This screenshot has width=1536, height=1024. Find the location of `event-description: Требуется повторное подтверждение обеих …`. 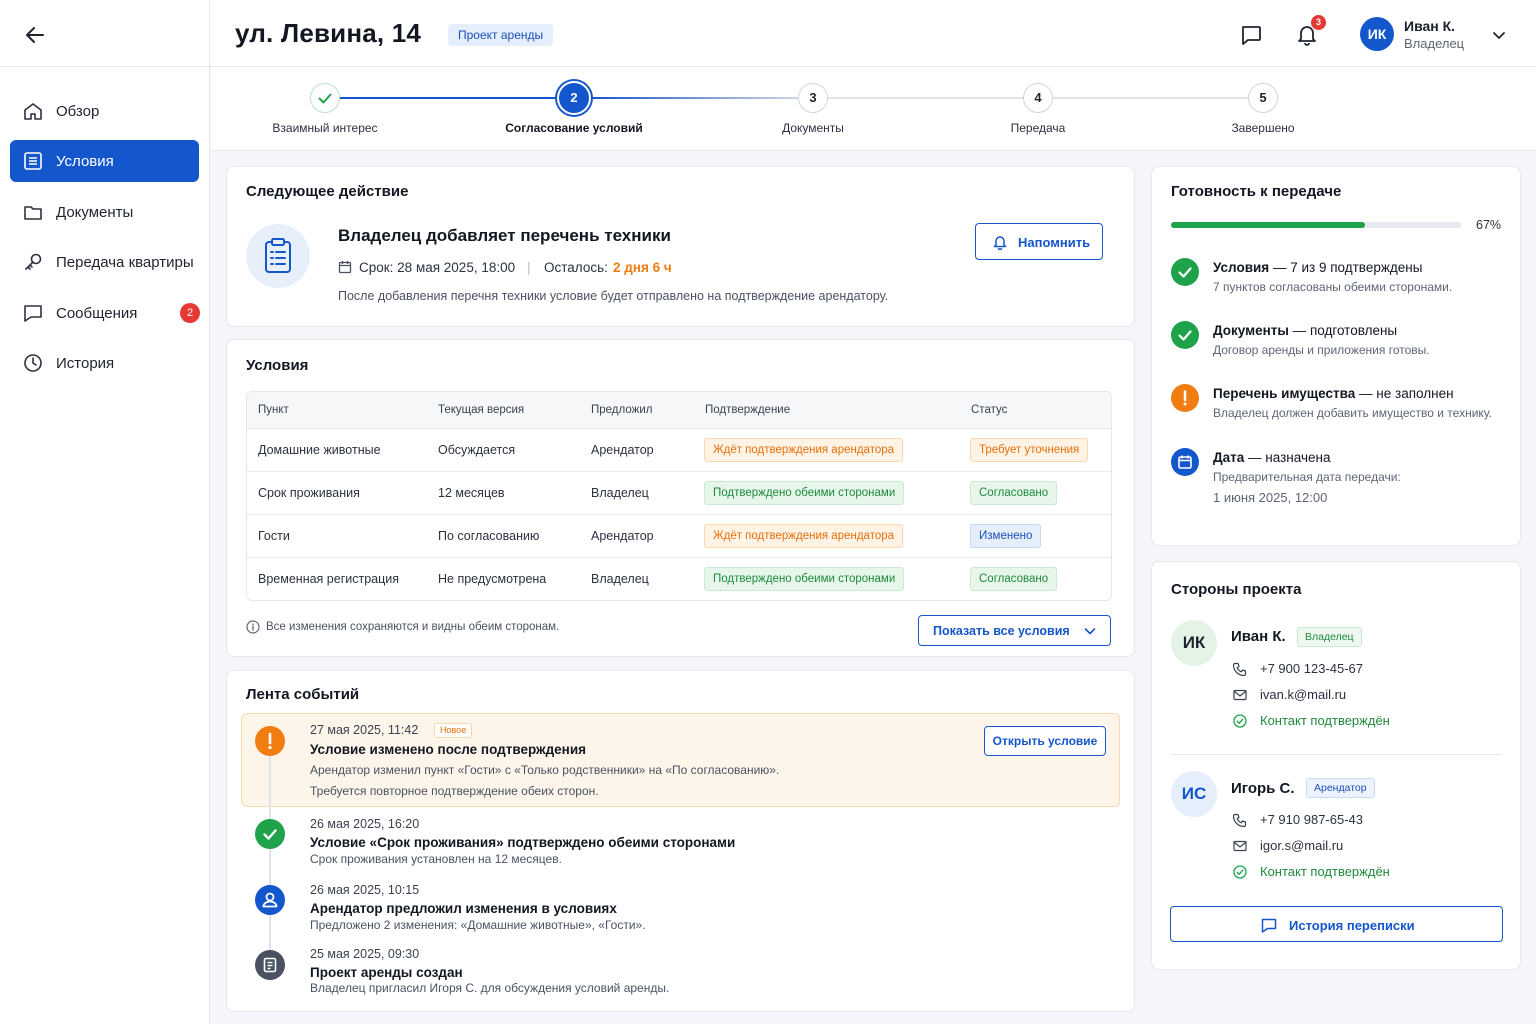

event-description: Требуется повторное подтверждение обеих … is located at coordinates (454, 791).